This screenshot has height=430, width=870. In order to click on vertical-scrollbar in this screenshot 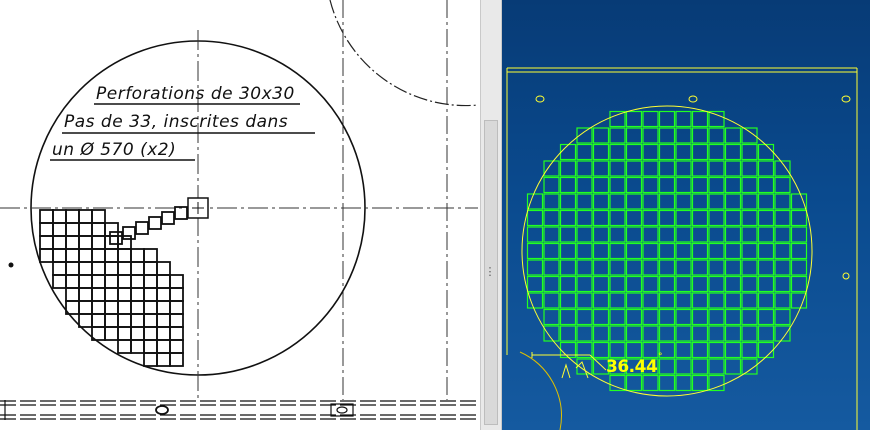, I will do `click(491, 215)`.